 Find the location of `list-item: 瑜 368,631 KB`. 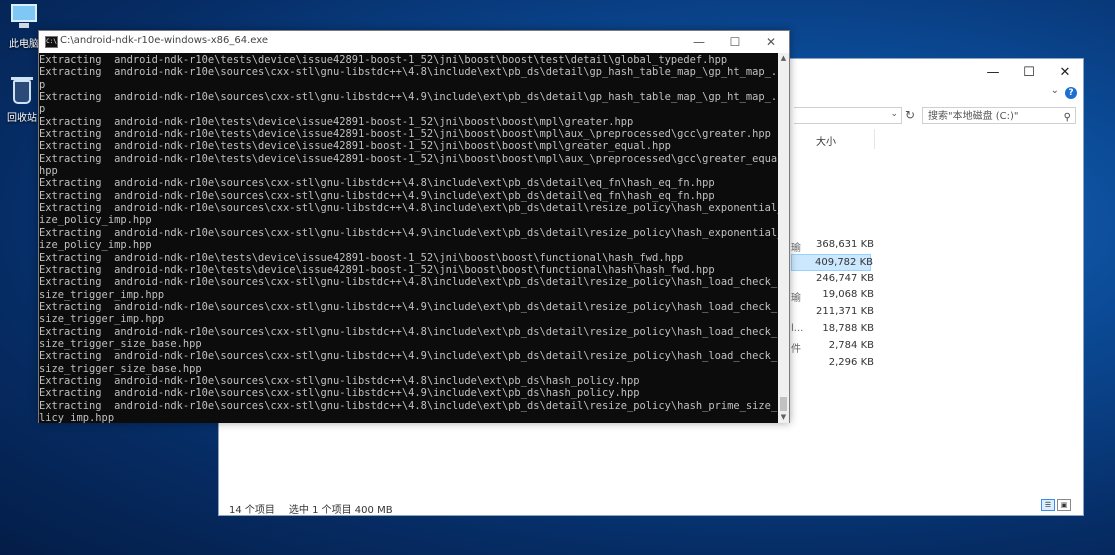

list-item: 瑜 368,631 KB is located at coordinates (832, 245).